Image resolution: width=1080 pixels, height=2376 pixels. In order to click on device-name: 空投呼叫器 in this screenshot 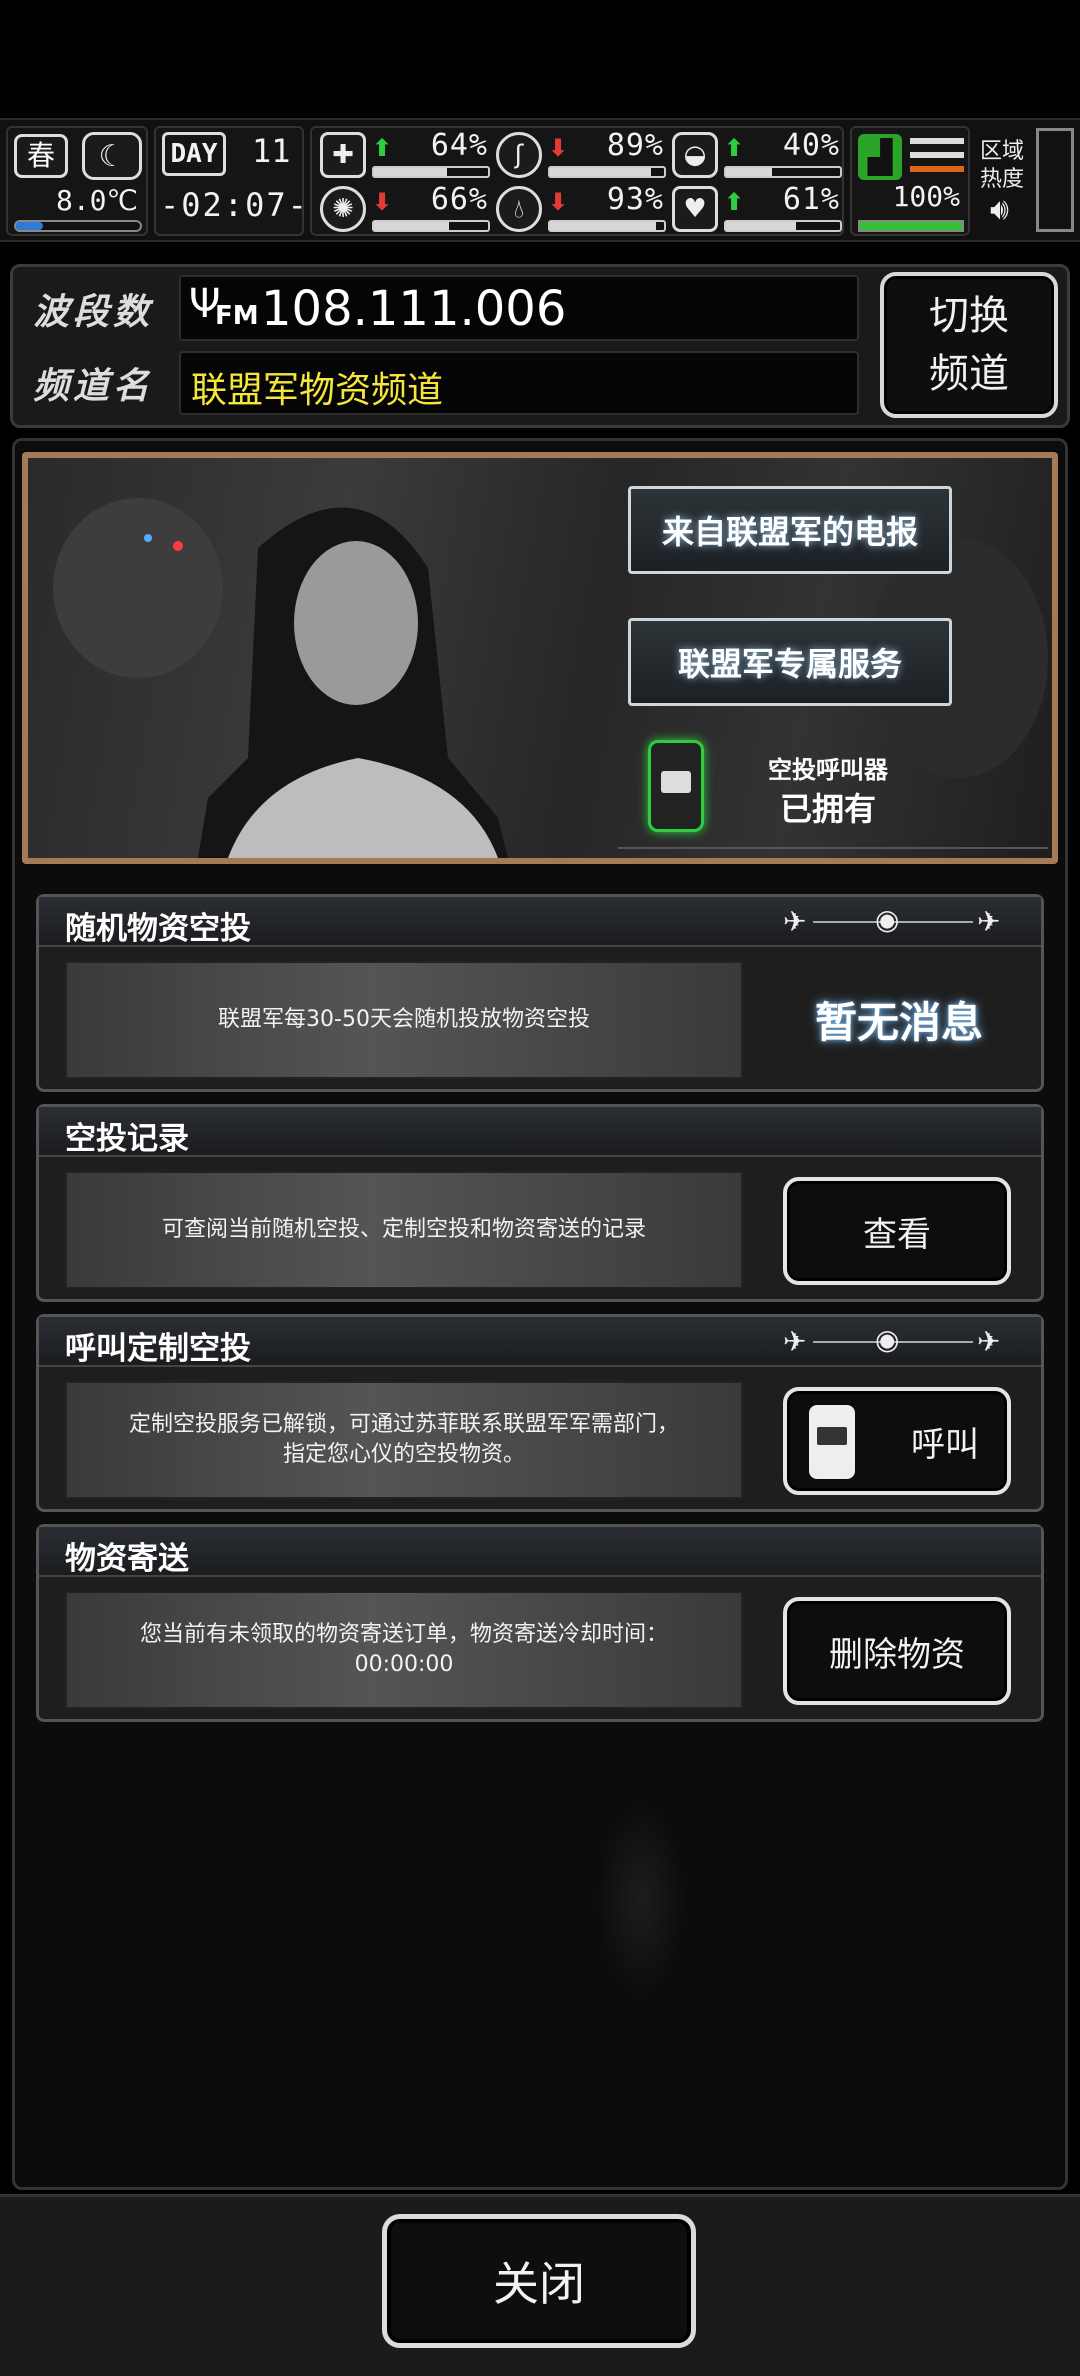, I will do `click(828, 770)`.